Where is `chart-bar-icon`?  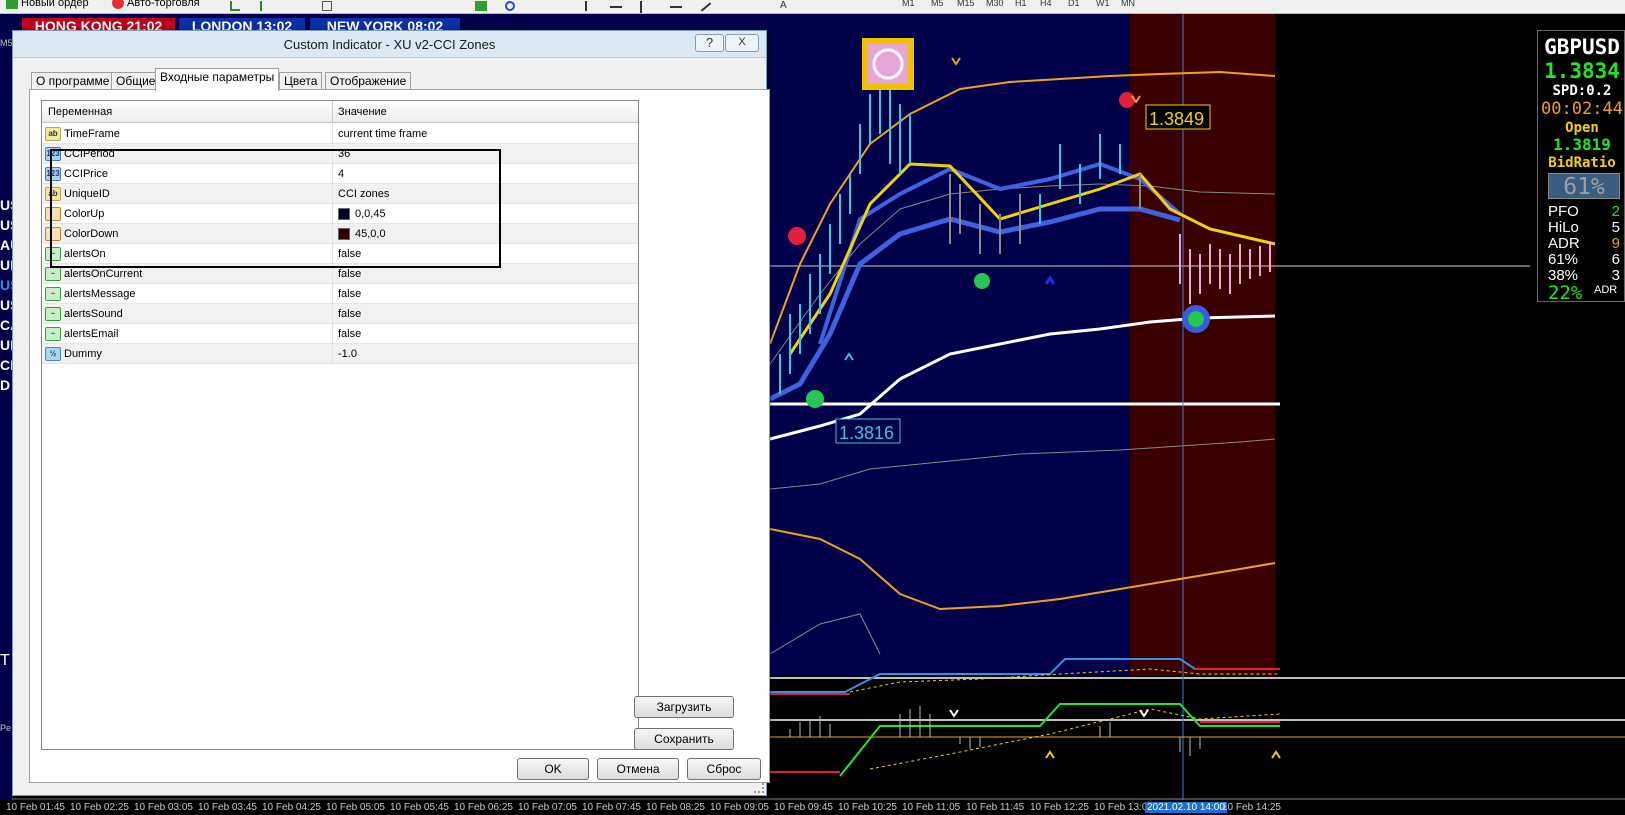
chart-bar-icon is located at coordinates (235, 6).